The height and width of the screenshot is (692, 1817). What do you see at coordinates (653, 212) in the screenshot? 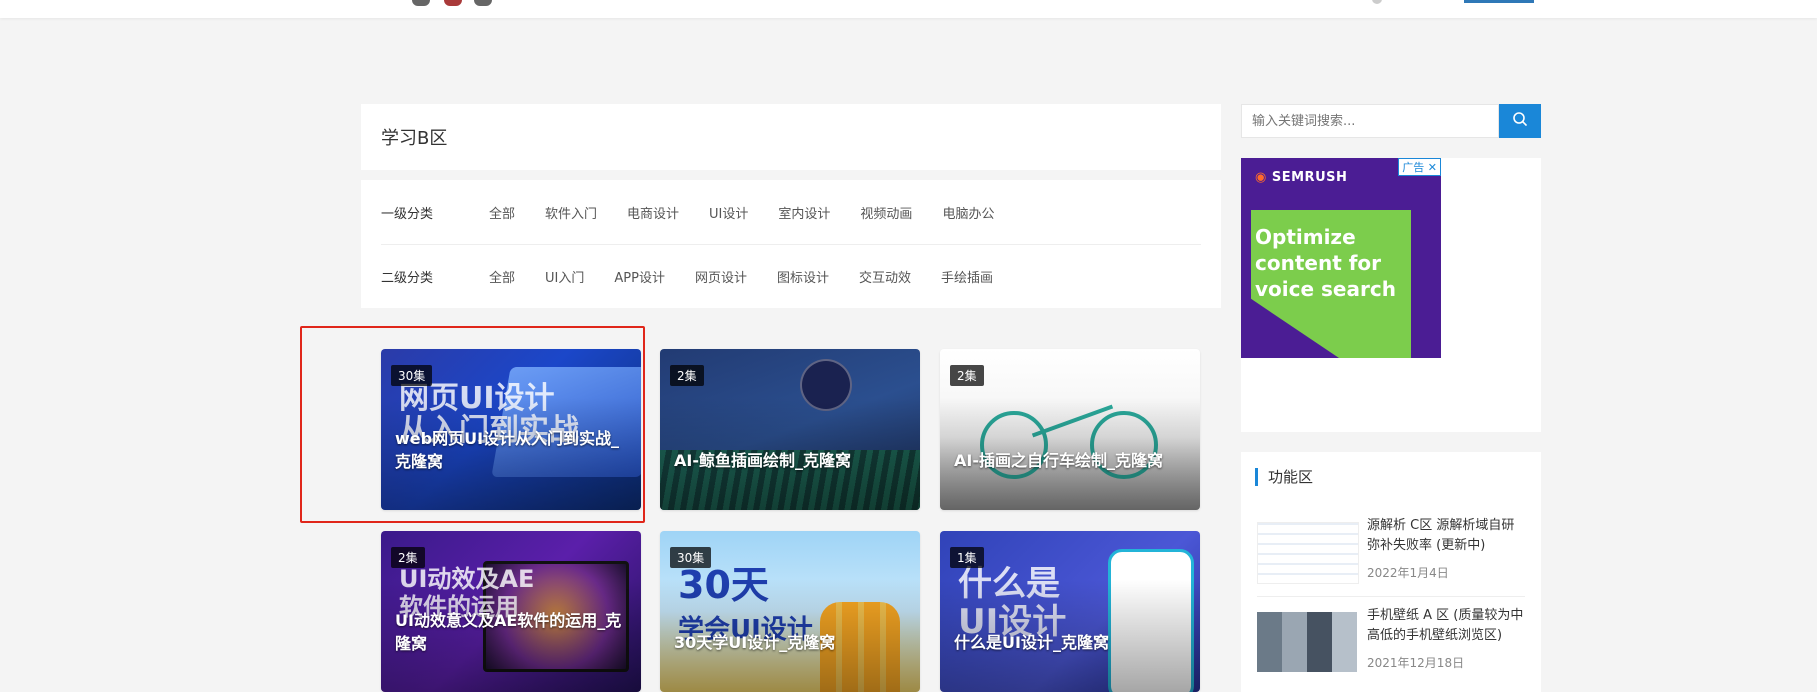
I see `primary-option-ecommerce: 电商设计` at bounding box center [653, 212].